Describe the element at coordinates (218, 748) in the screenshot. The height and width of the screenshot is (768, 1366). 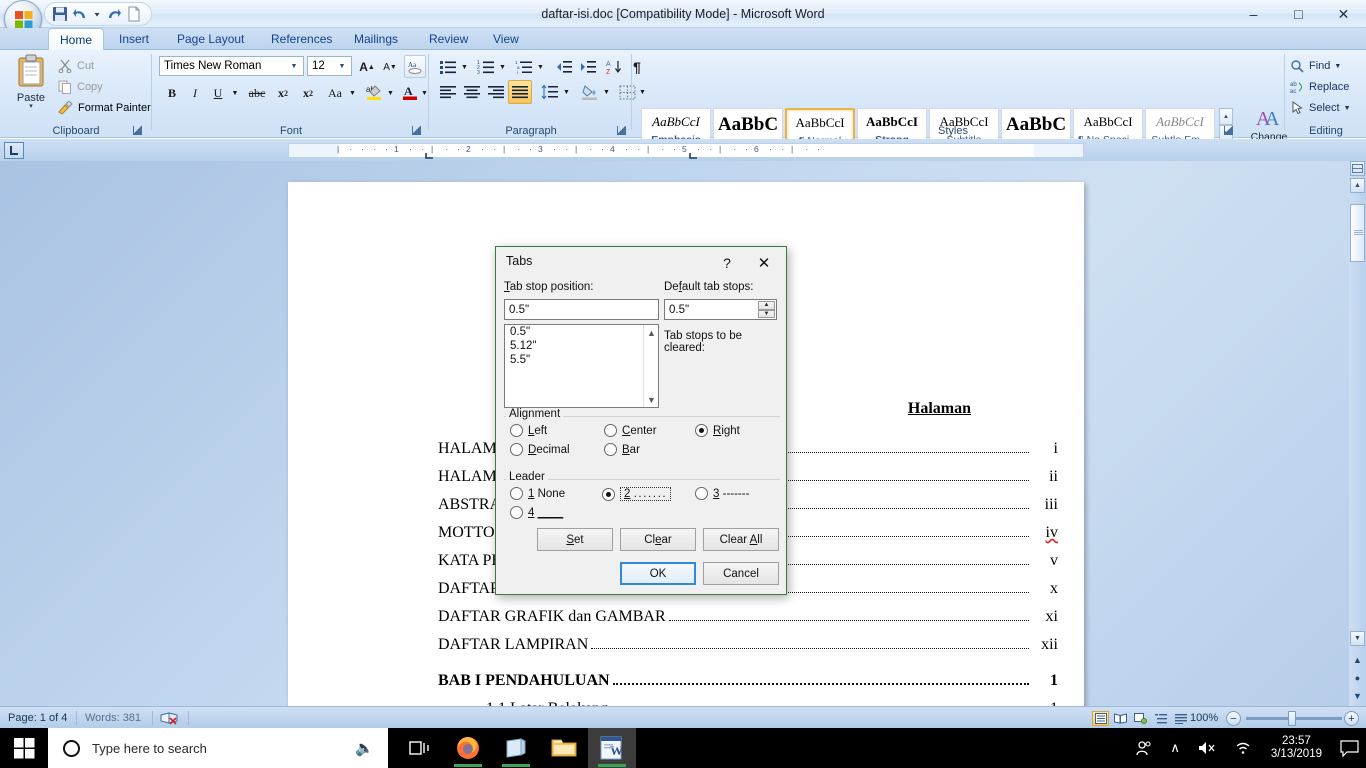
I see `search-input: Type here to search 🔈` at that location.